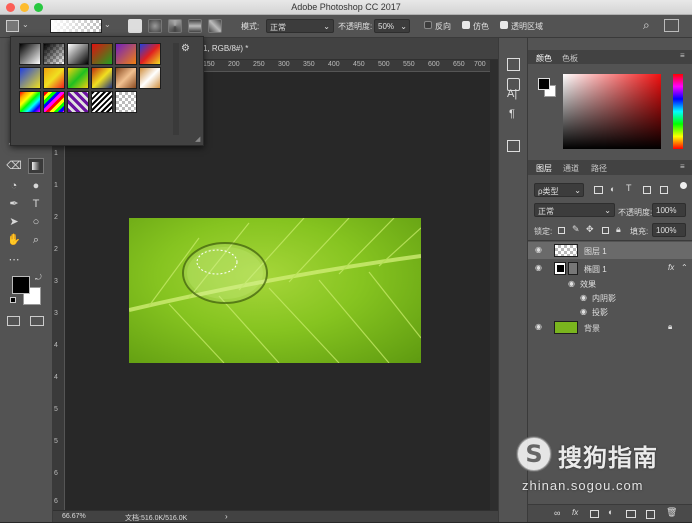 This screenshot has height=523, width=692. What do you see at coordinates (671, 25) in the screenshot?
I see `workspace-icon` at bounding box center [671, 25].